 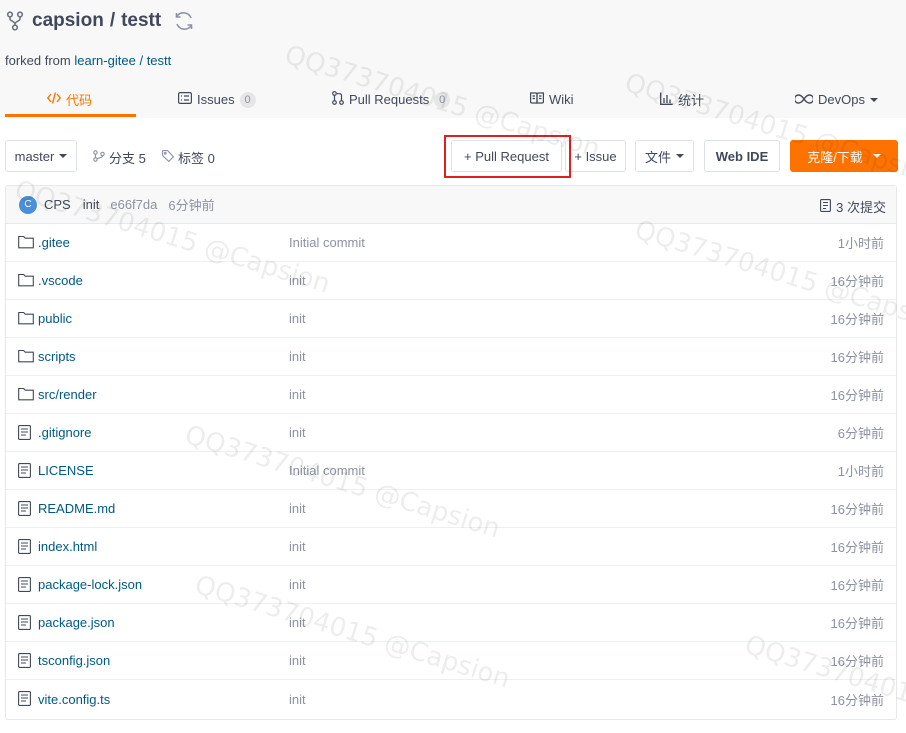 I want to click on tab-issues-label: Issues, so click(x=216, y=99).